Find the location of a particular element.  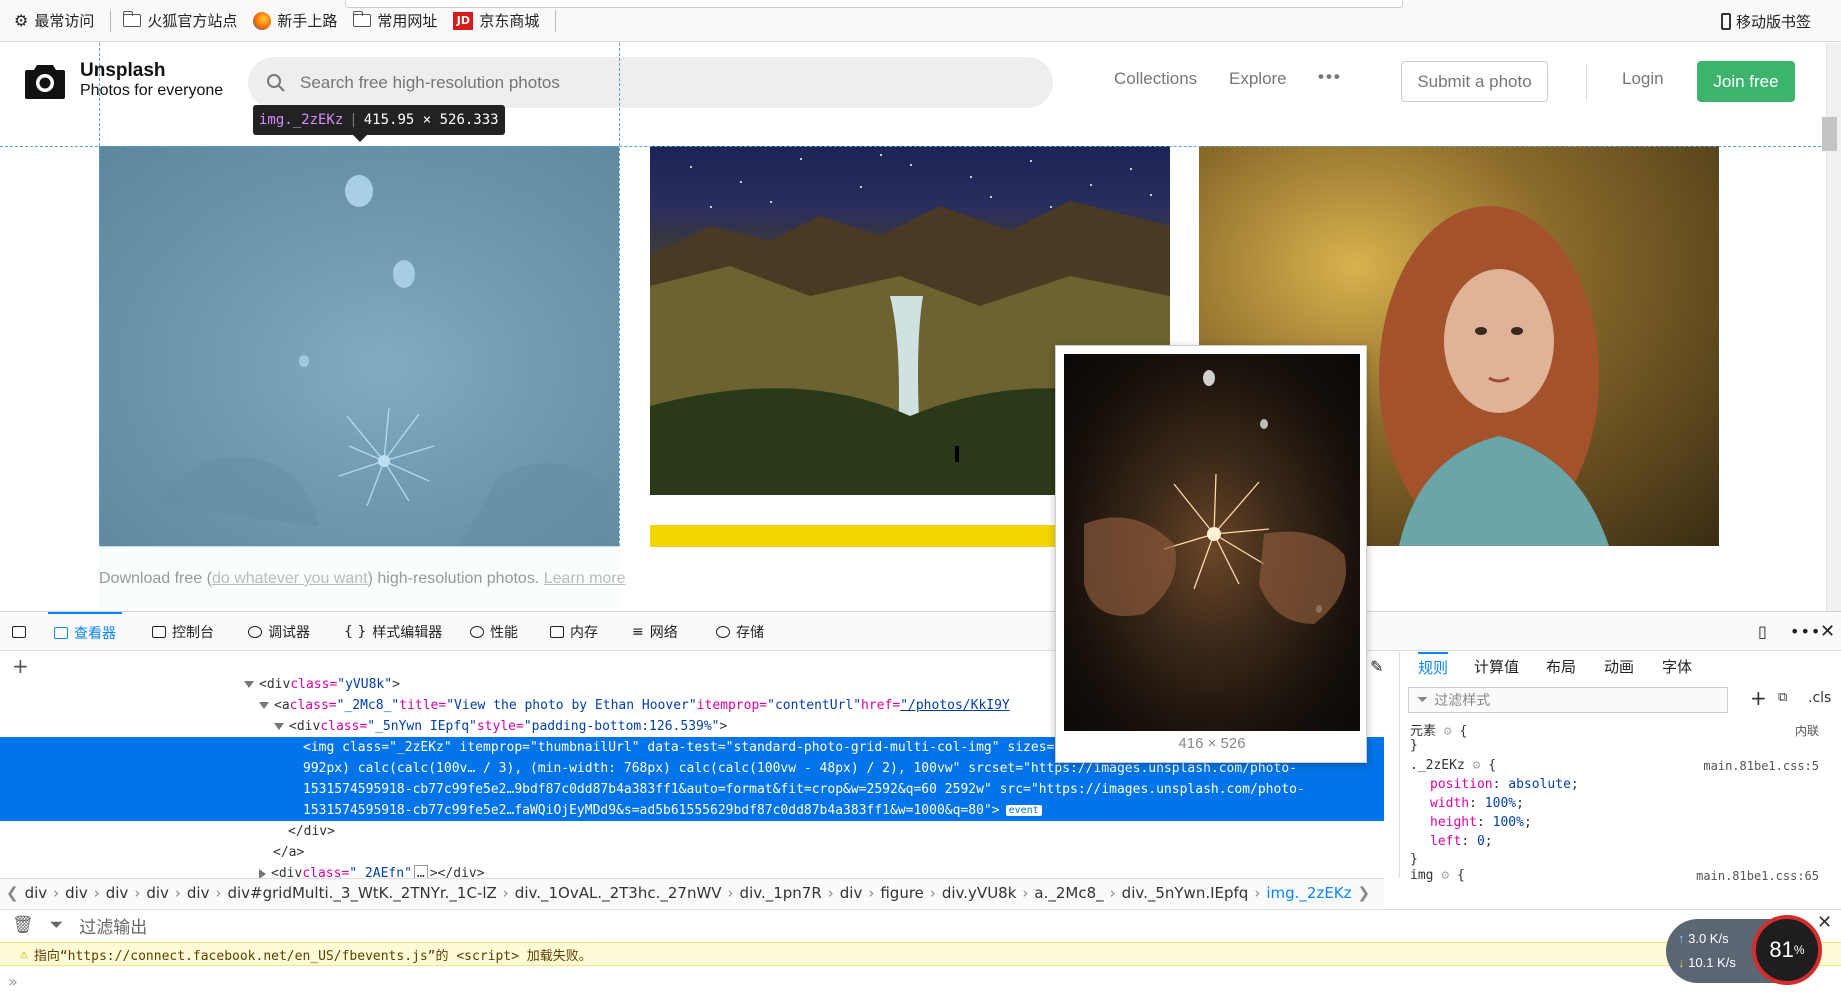

bookmark-jd: JD 京东商城 is located at coordinates (496, 20).